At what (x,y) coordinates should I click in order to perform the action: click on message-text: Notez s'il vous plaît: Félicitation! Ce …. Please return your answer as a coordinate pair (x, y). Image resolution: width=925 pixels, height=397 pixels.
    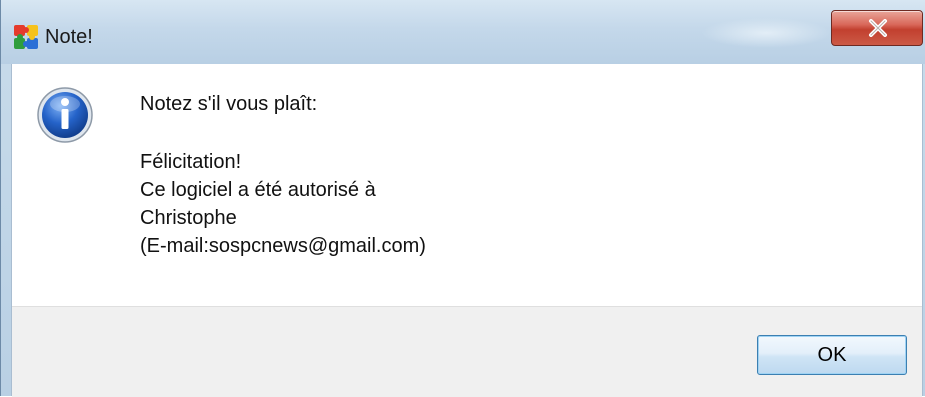
    Looking at the image, I should click on (283, 175).